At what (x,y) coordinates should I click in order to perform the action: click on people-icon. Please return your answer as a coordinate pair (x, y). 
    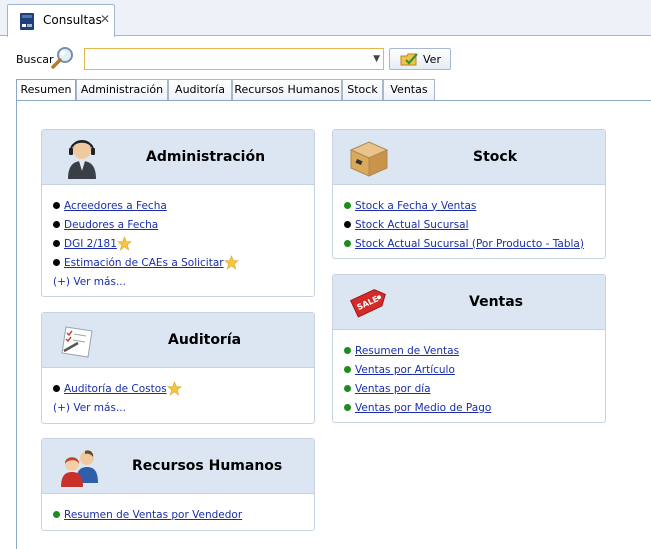
    Looking at the image, I should click on (79, 468).